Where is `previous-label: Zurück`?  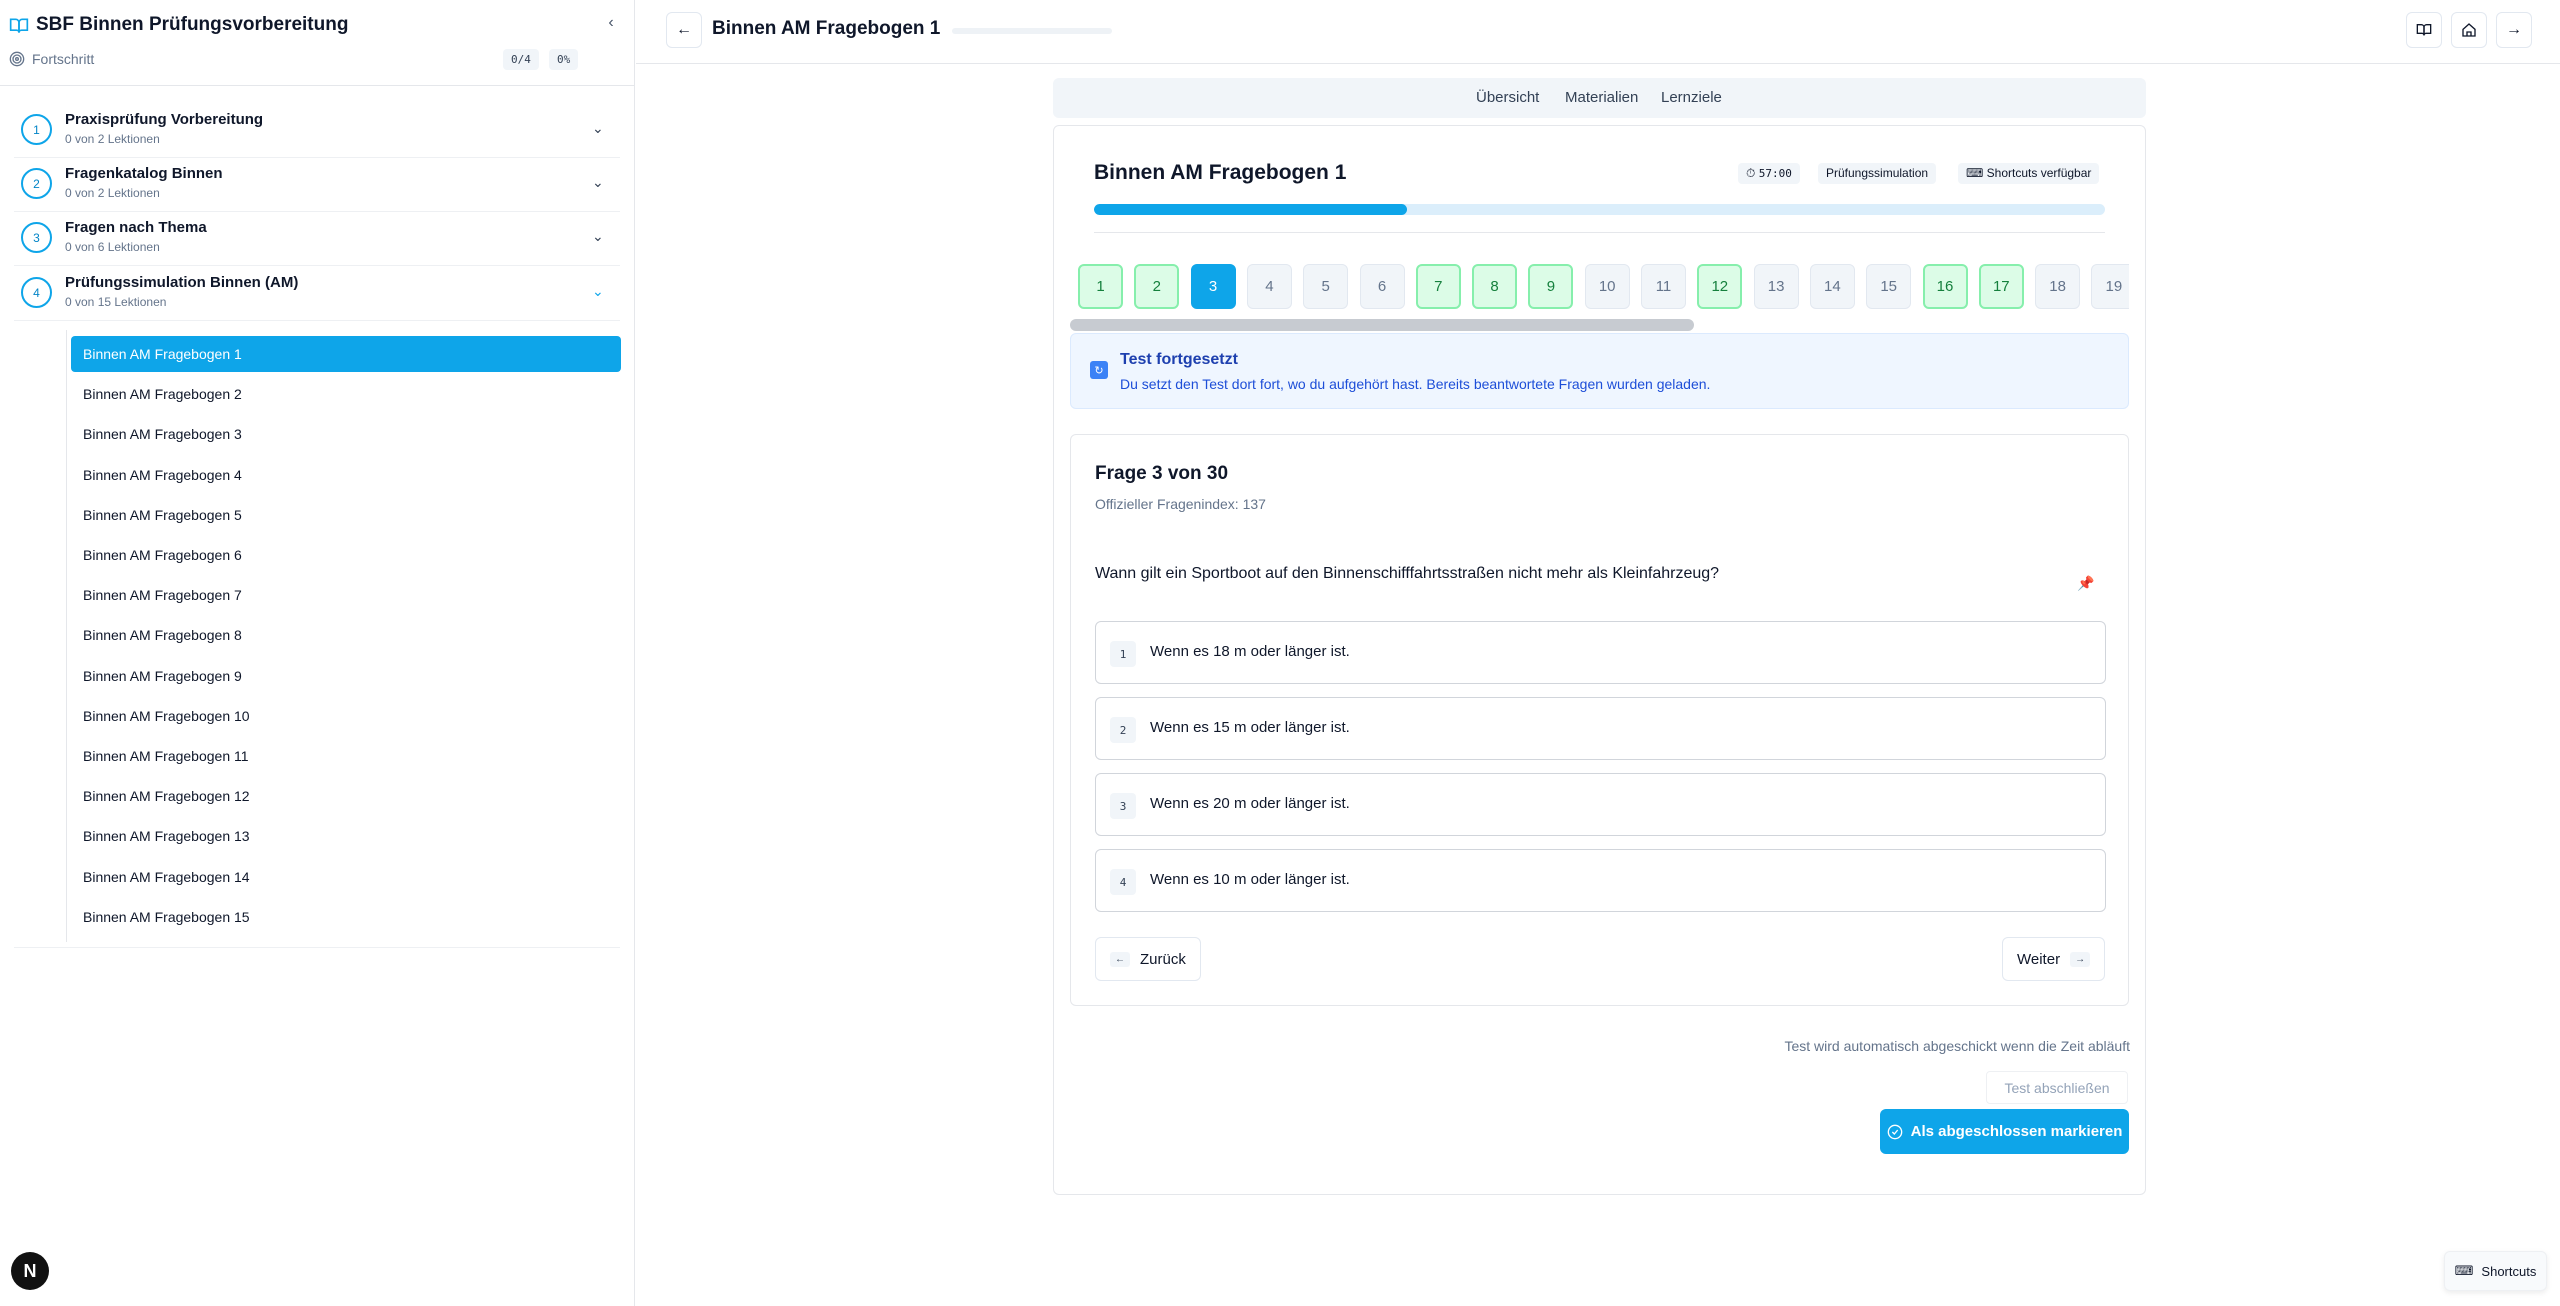
previous-label: Zurück is located at coordinates (1163, 959).